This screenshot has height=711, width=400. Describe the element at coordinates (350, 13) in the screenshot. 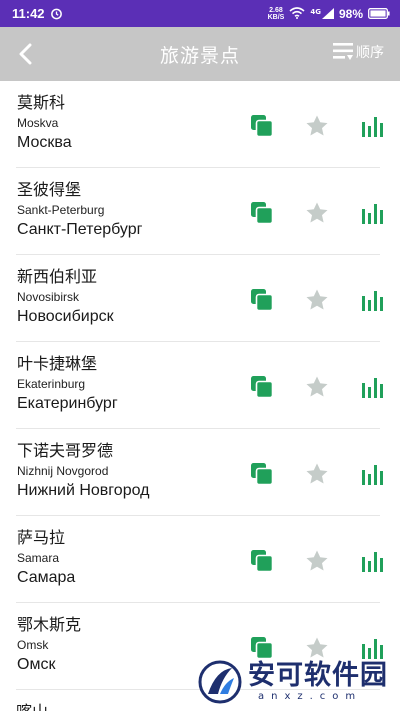

I see `battery-level: 98%` at that location.